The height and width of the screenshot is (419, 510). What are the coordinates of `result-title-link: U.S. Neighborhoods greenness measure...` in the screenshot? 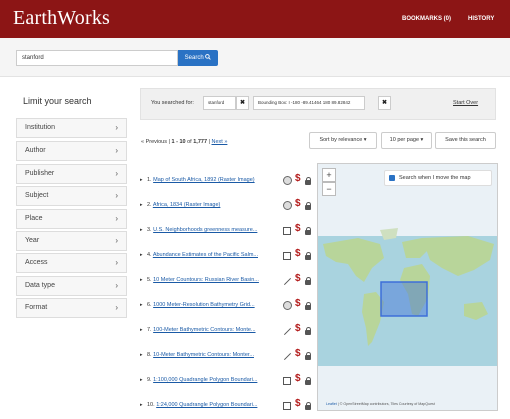 It's located at (205, 230).